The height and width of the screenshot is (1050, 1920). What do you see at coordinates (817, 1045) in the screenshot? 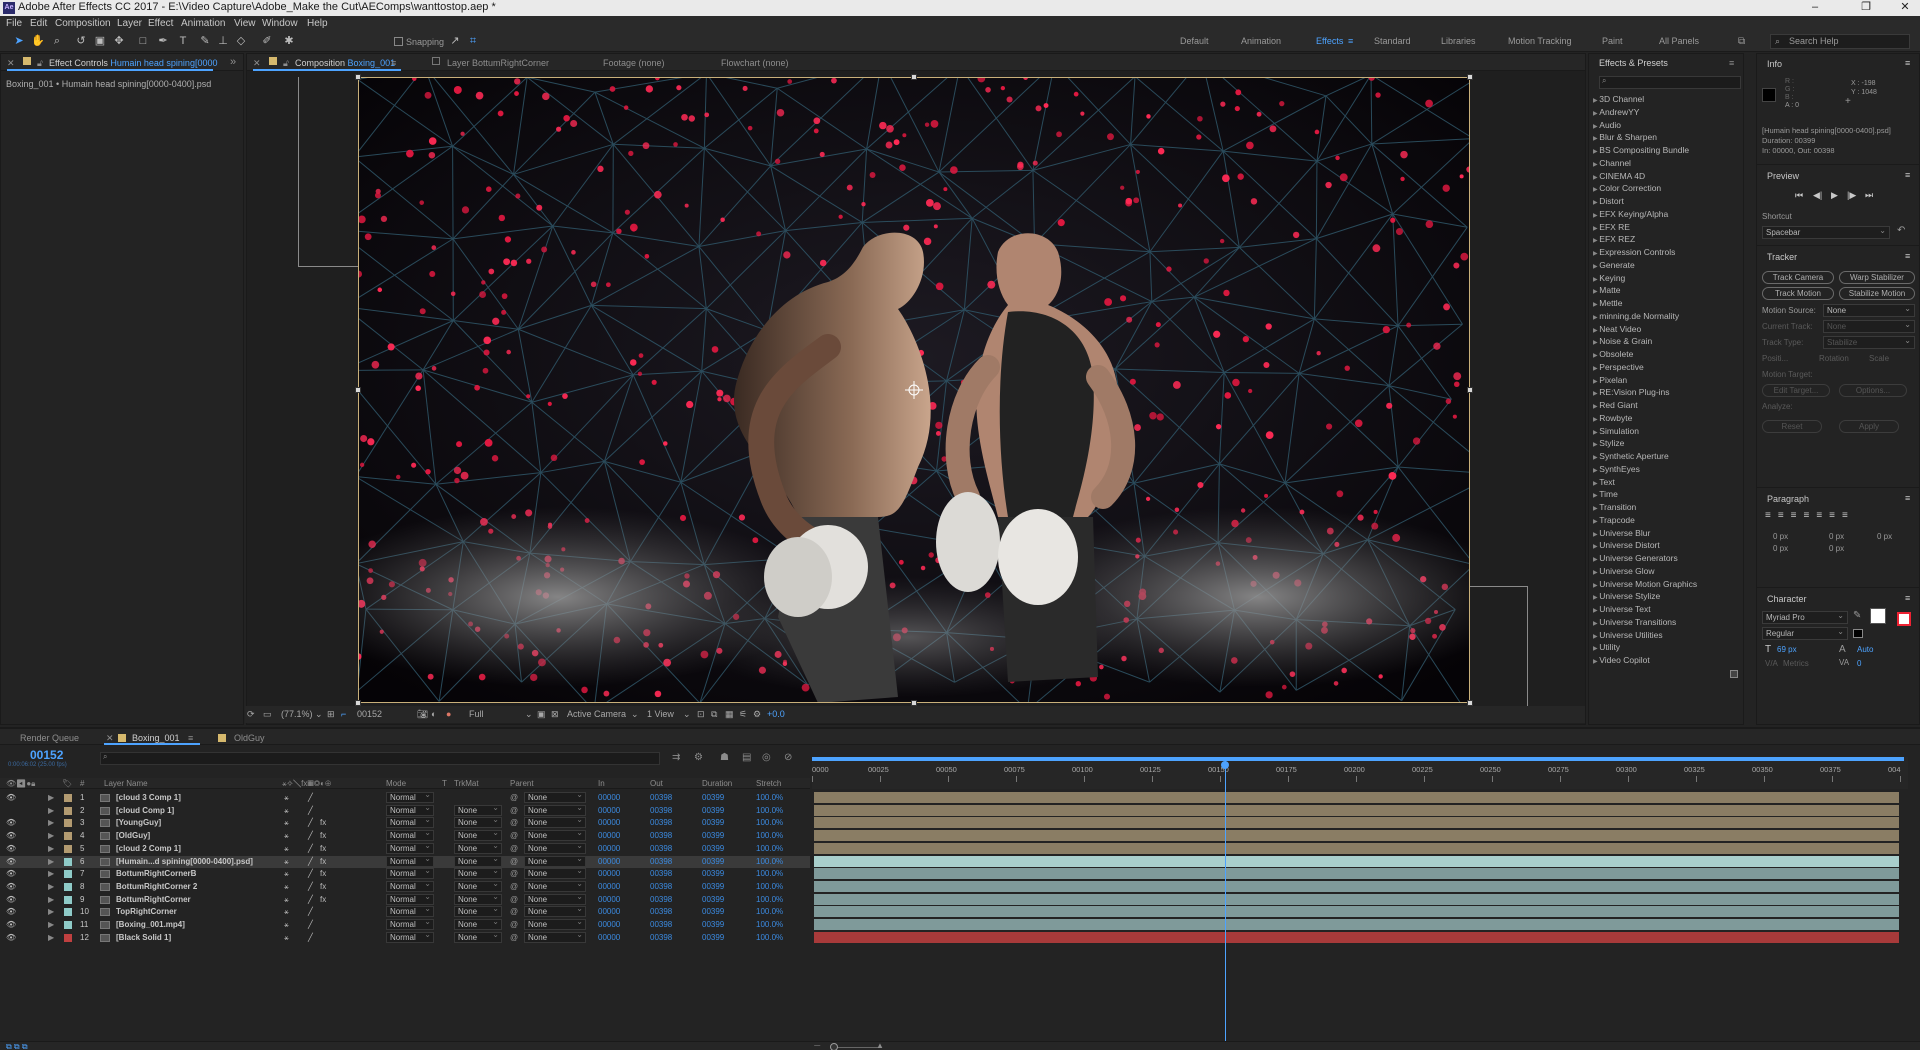
I see `zoom-out-icon: ⏤` at bounding box center [817, 1045].